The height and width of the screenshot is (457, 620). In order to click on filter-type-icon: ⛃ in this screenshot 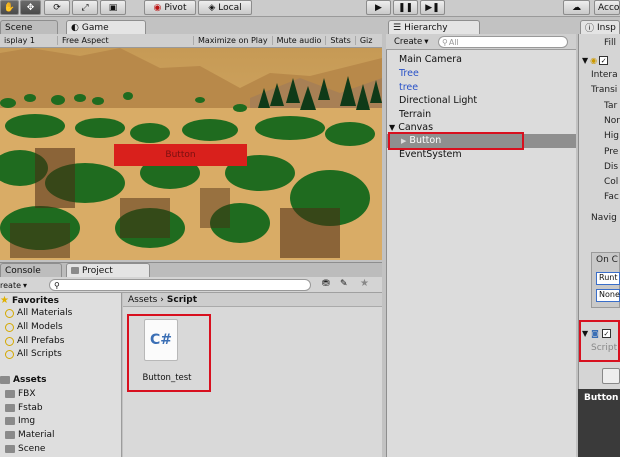, I will do `click(329, 285)`.